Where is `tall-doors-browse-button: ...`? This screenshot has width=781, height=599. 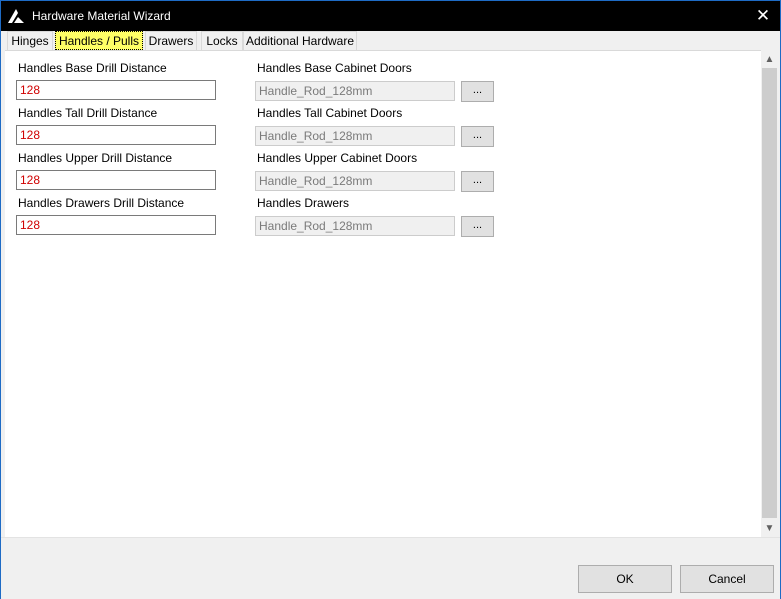
tall-doors-browse-button: ... is located at coordinates (477, 136).